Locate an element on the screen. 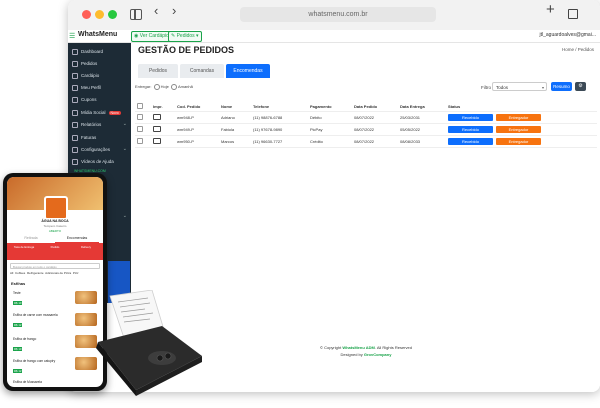 Image resolution: width=600 pixels, height=408 pixels. phone-info-taxa: Taxa de Entrega is located at coordinates (24, 247).